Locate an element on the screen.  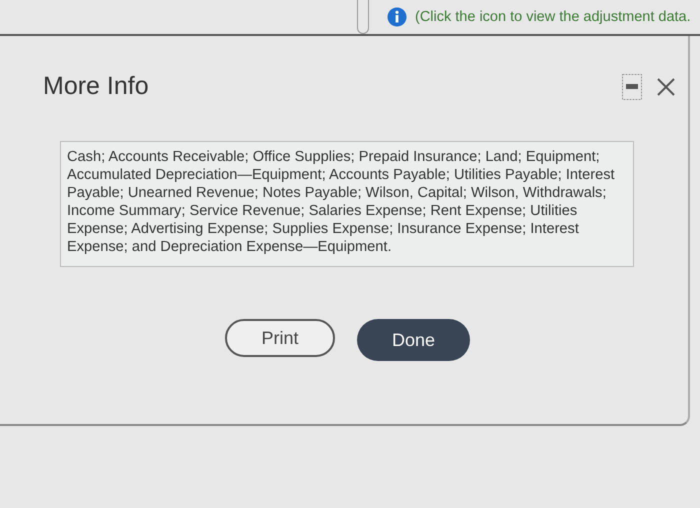
minimize-icon is located at coordinates (632, 87).